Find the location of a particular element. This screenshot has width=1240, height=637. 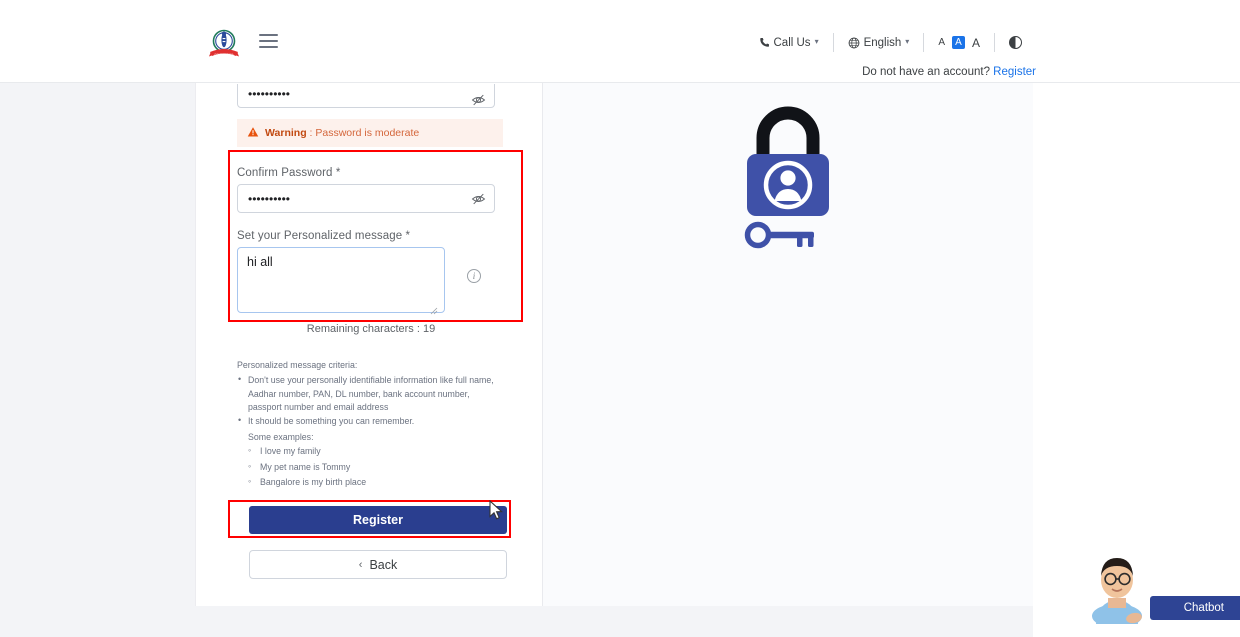

font-size-default-button: A is located at coordinates (958, 42).